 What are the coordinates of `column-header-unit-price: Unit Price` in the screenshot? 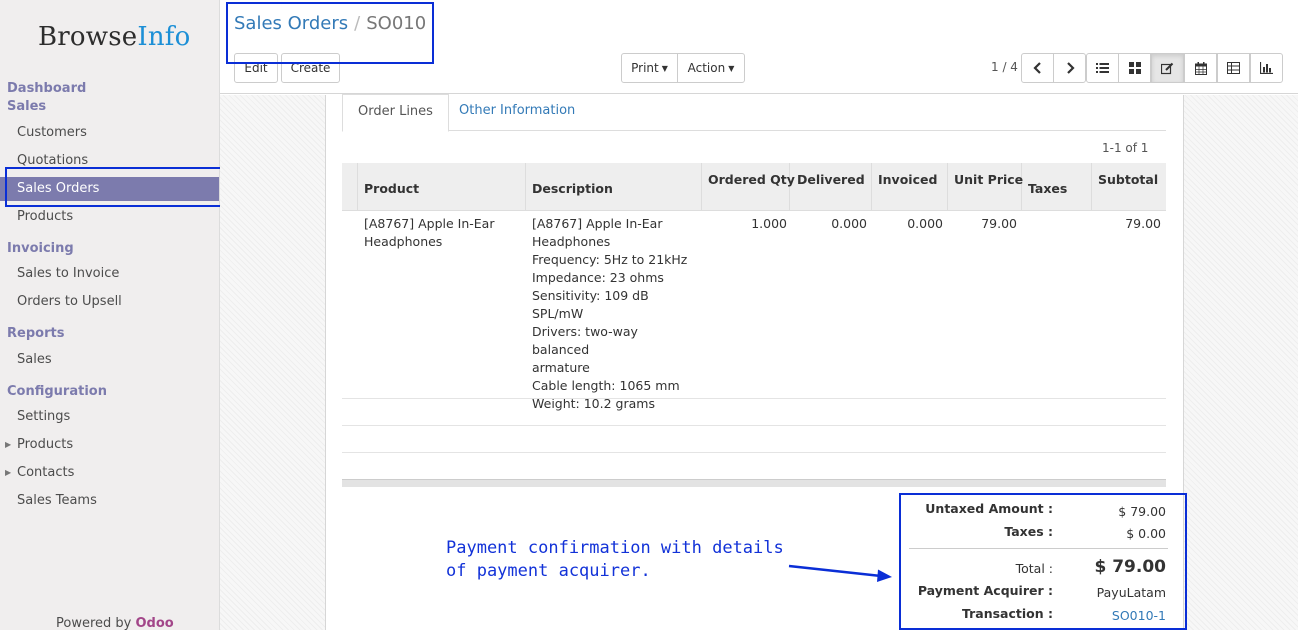 It's located at (988, 179).